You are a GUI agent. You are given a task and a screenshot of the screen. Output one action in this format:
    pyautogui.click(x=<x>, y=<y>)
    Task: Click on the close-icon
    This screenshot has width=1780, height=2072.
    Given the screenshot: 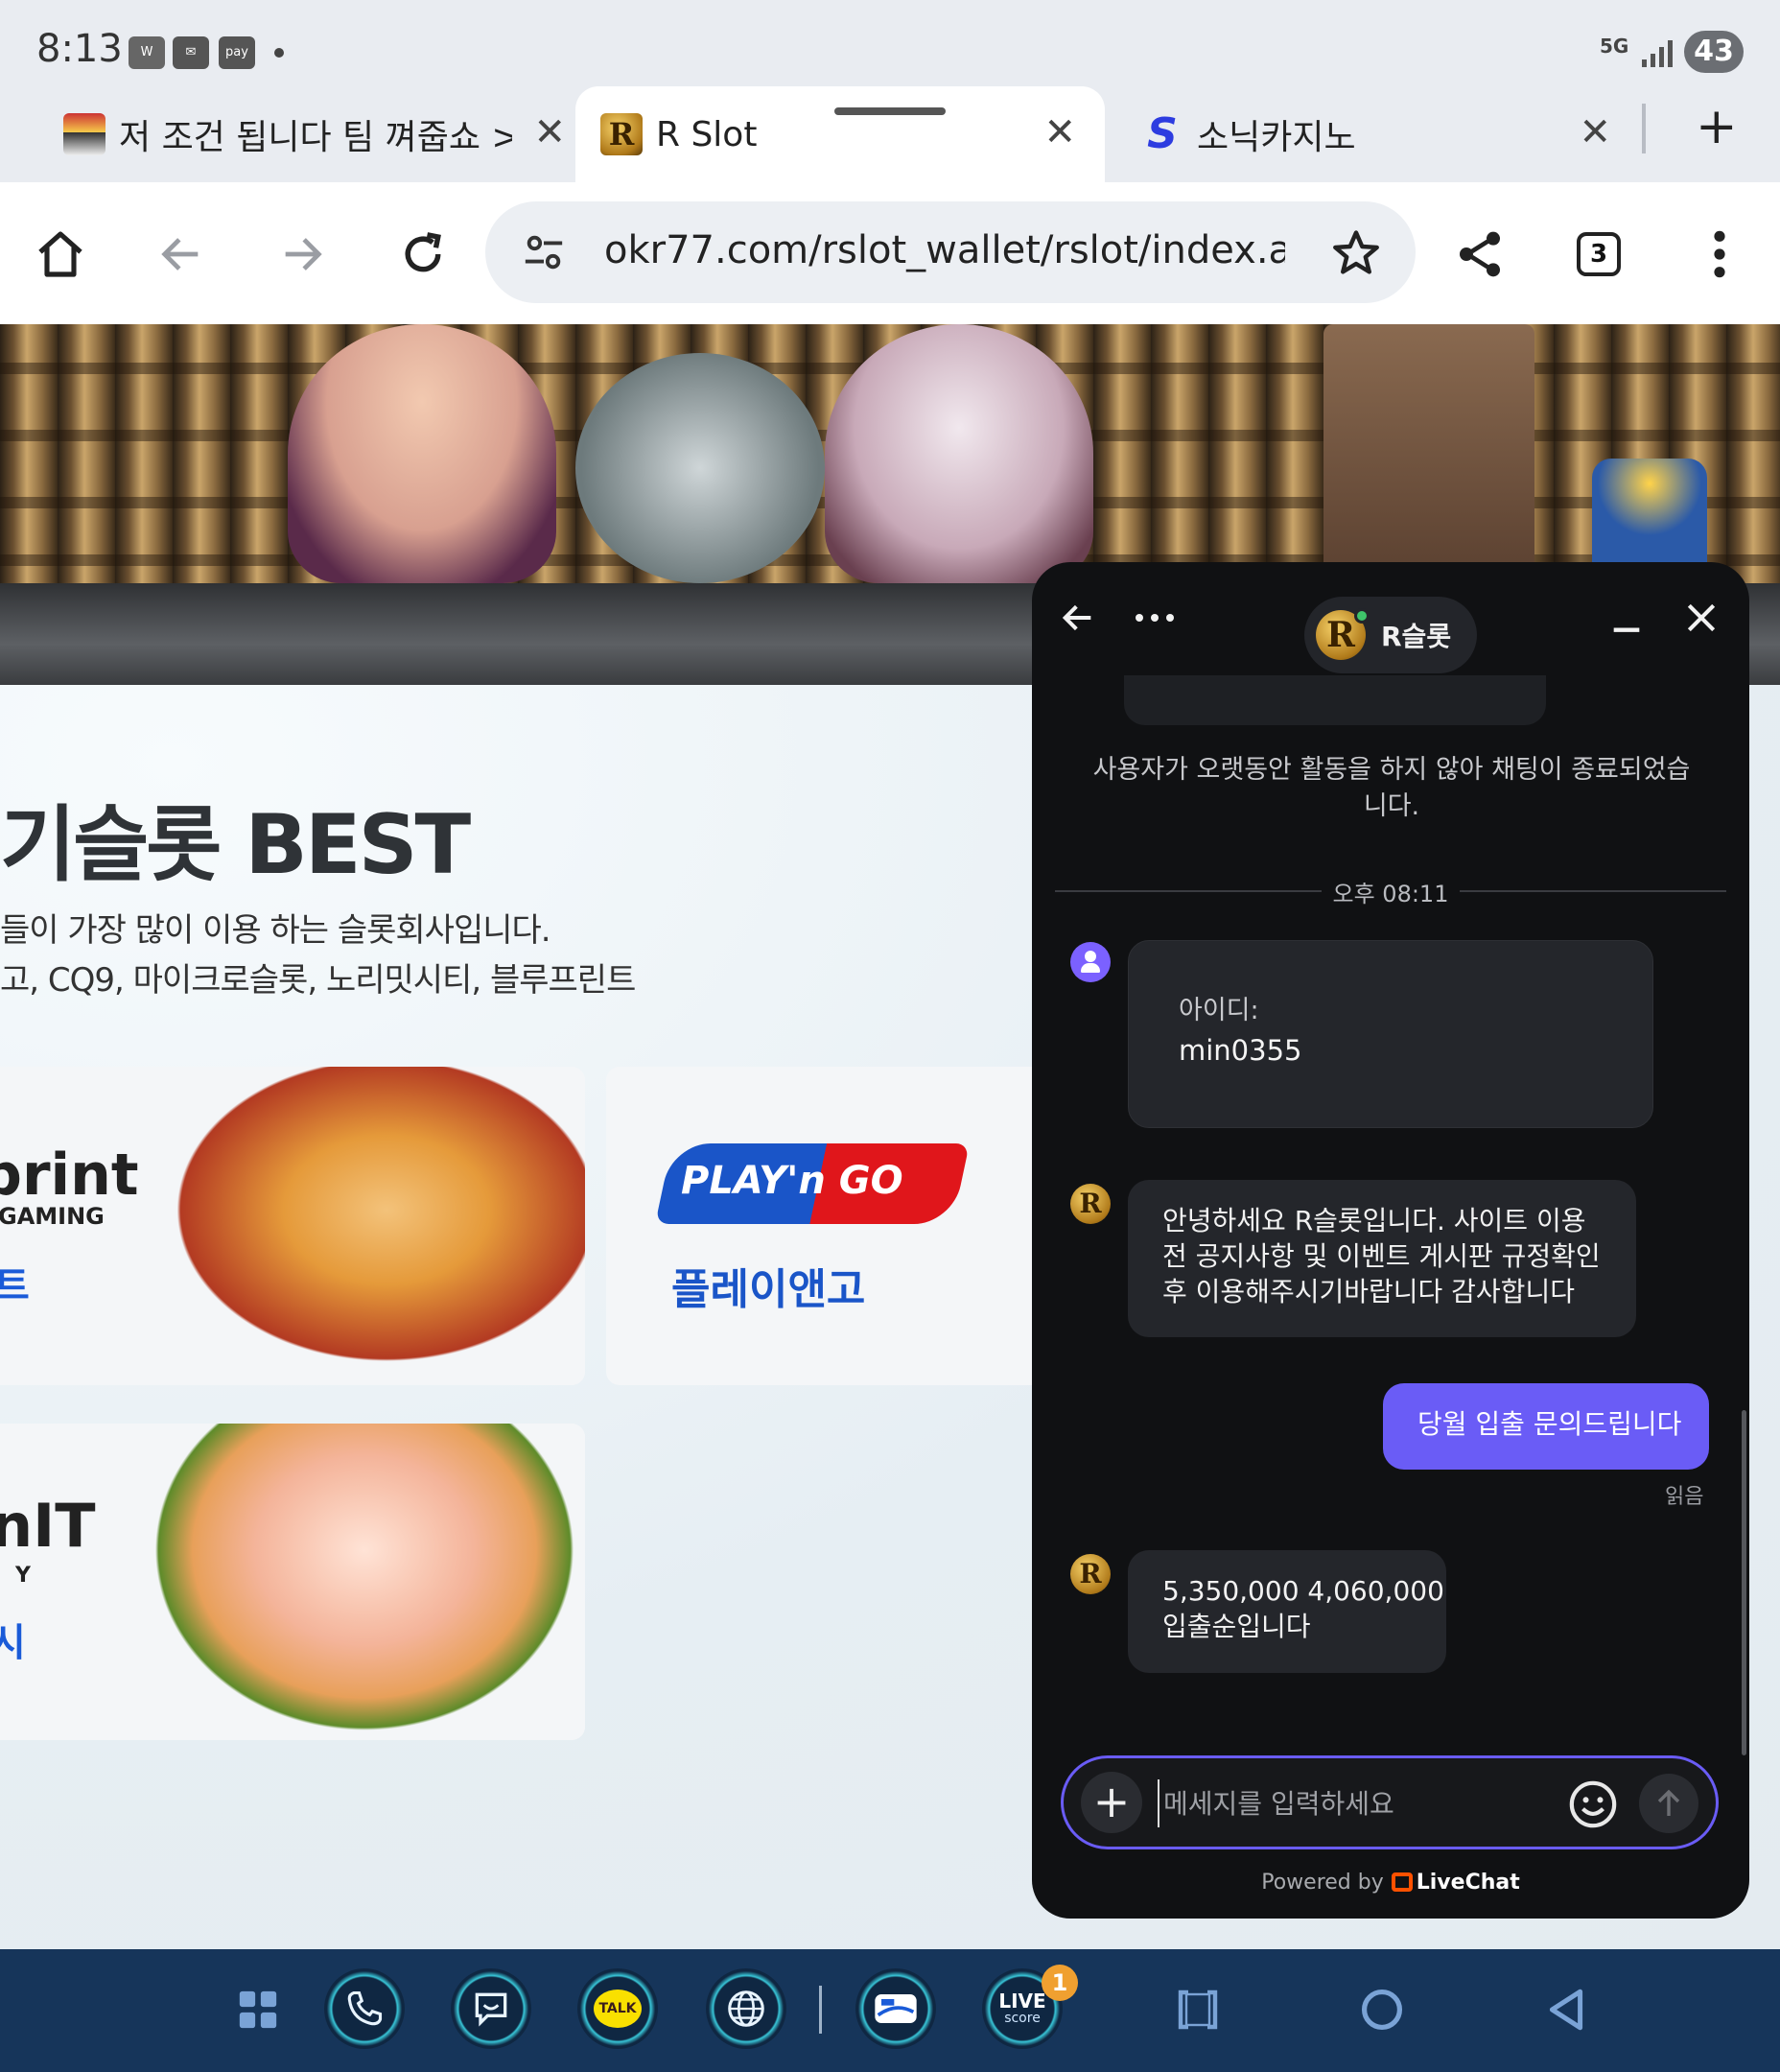 What is the action you would take?
    pyautogui.click(x=1702, y=618)
    